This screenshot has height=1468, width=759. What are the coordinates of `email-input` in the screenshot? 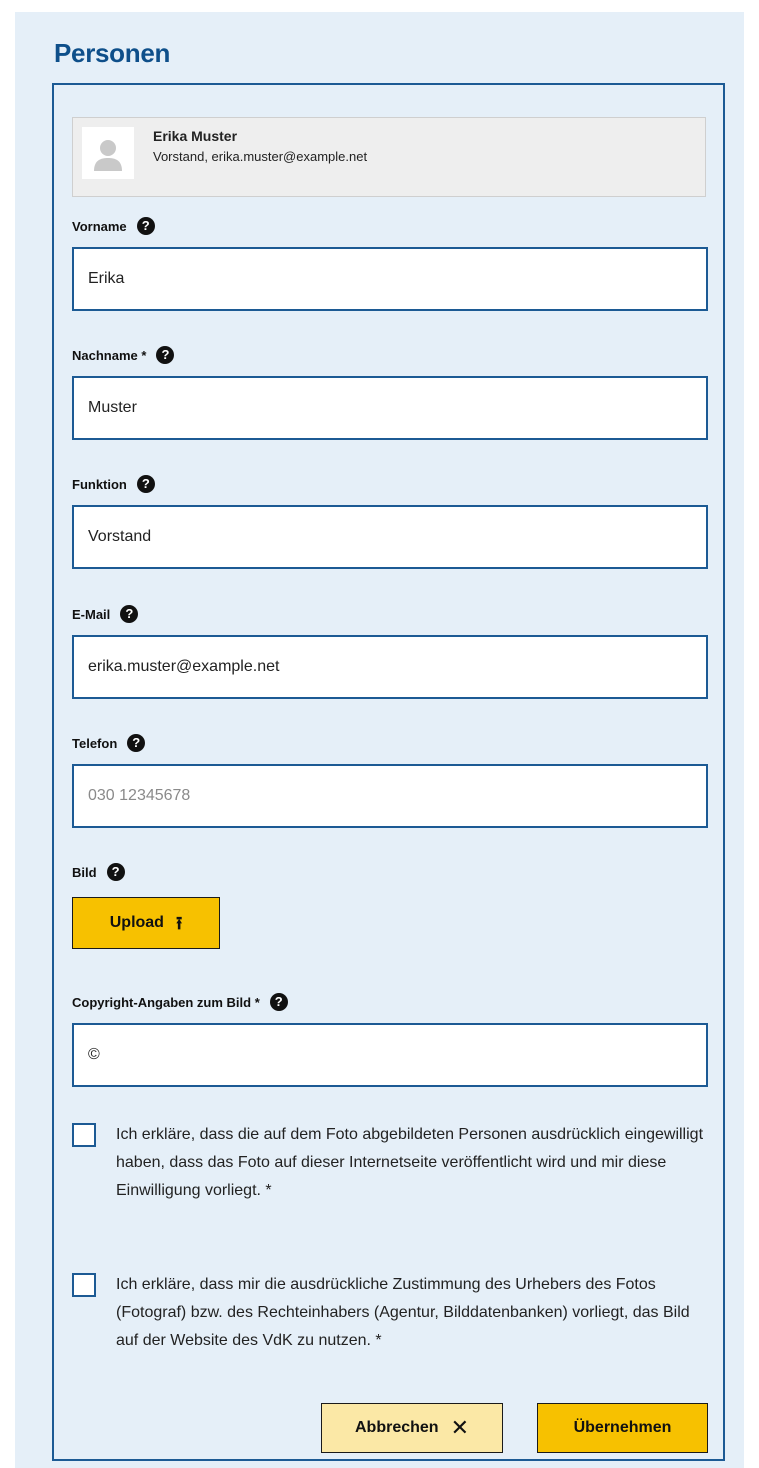 It's located at (390, 667).